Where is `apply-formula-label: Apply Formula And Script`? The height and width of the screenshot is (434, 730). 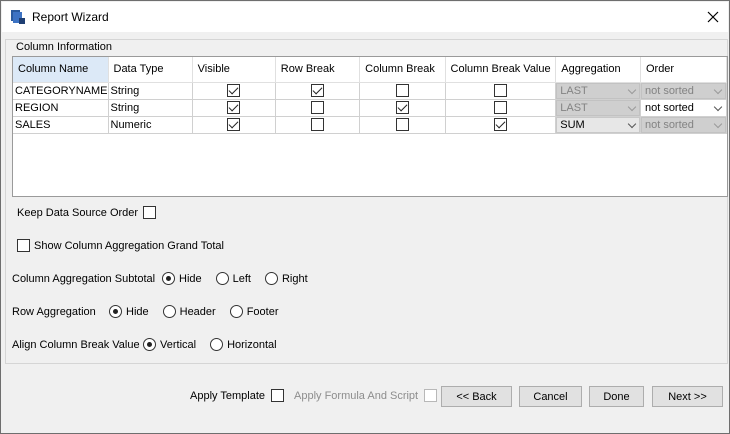
apply-formula-label: Apply Formula And Script is located at coordinates (356, 395).